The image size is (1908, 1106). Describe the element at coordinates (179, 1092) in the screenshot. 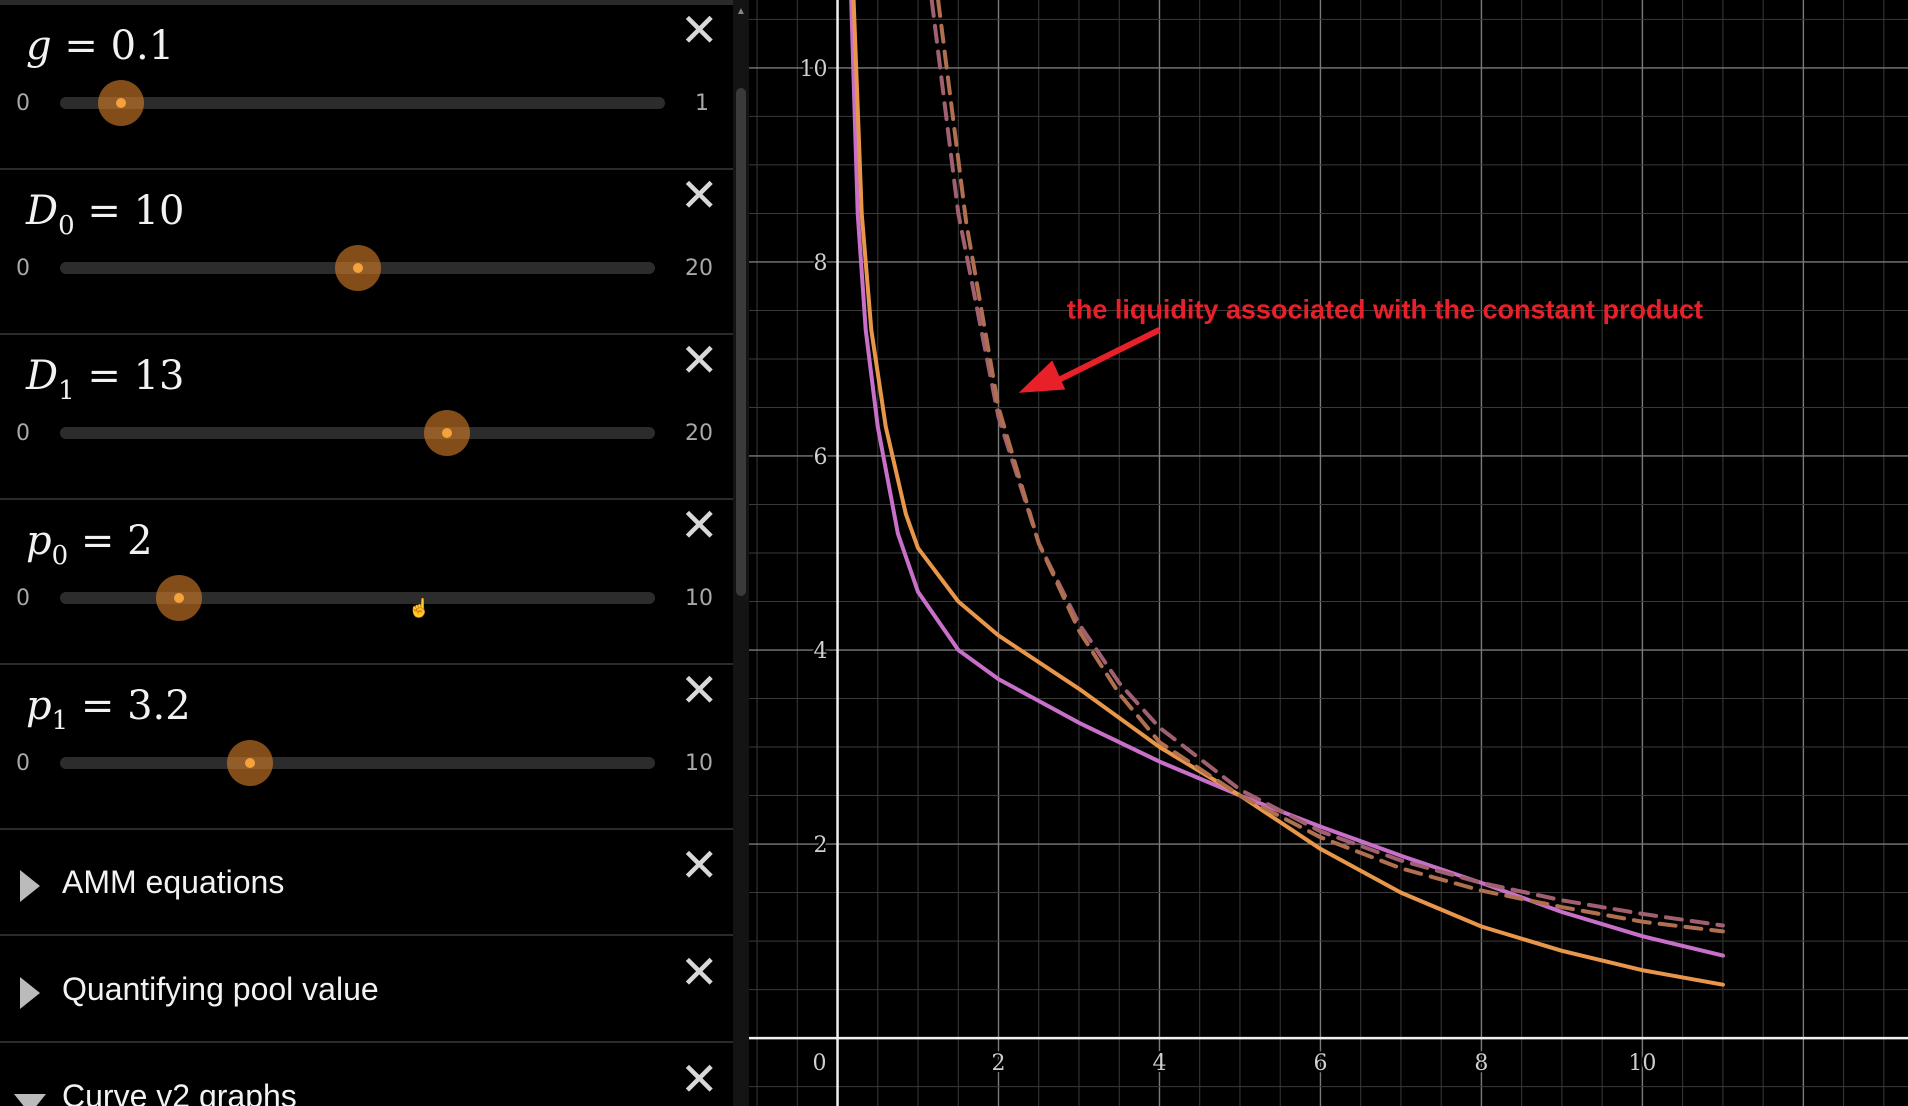

I see `folder-title: Curve v2 graphs` at that location.